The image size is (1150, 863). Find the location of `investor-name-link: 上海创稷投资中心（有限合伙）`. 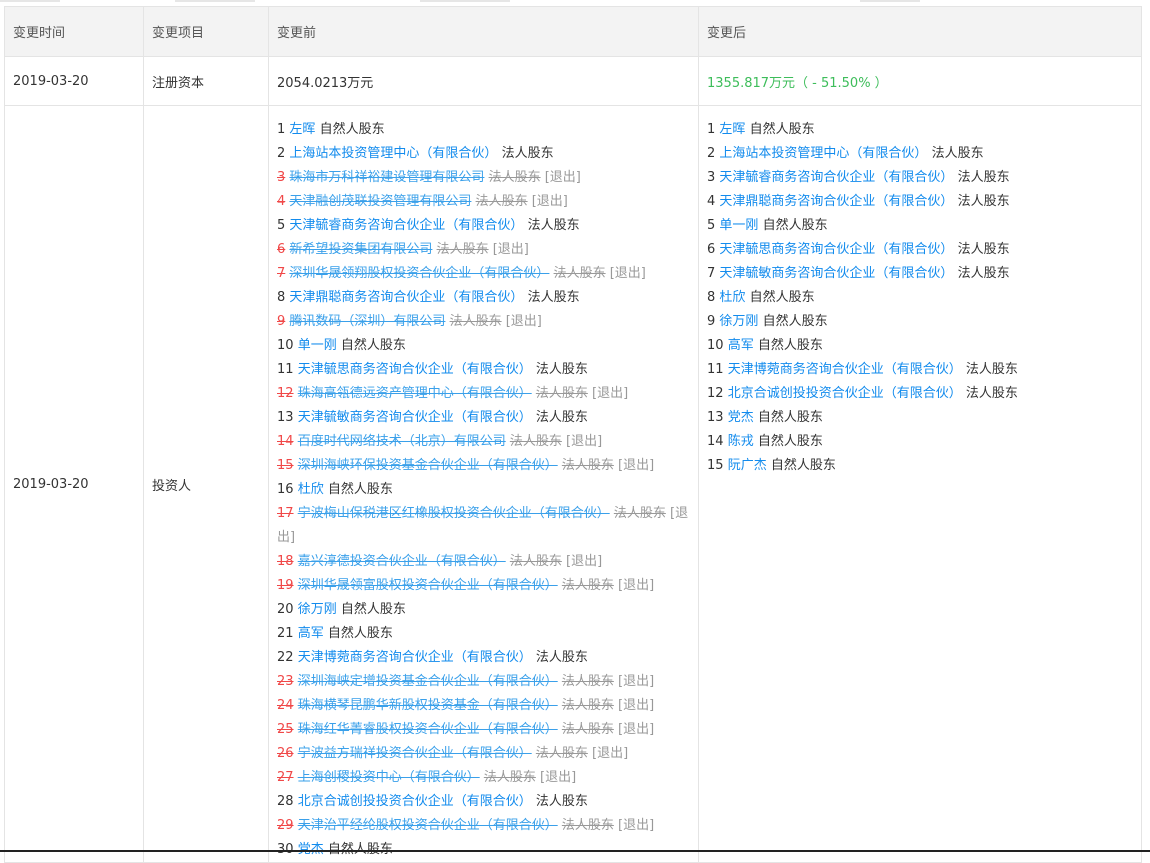

investor-name-link: 上海创稷投资中心（有限合伙） is located at coordinates (389, 777).